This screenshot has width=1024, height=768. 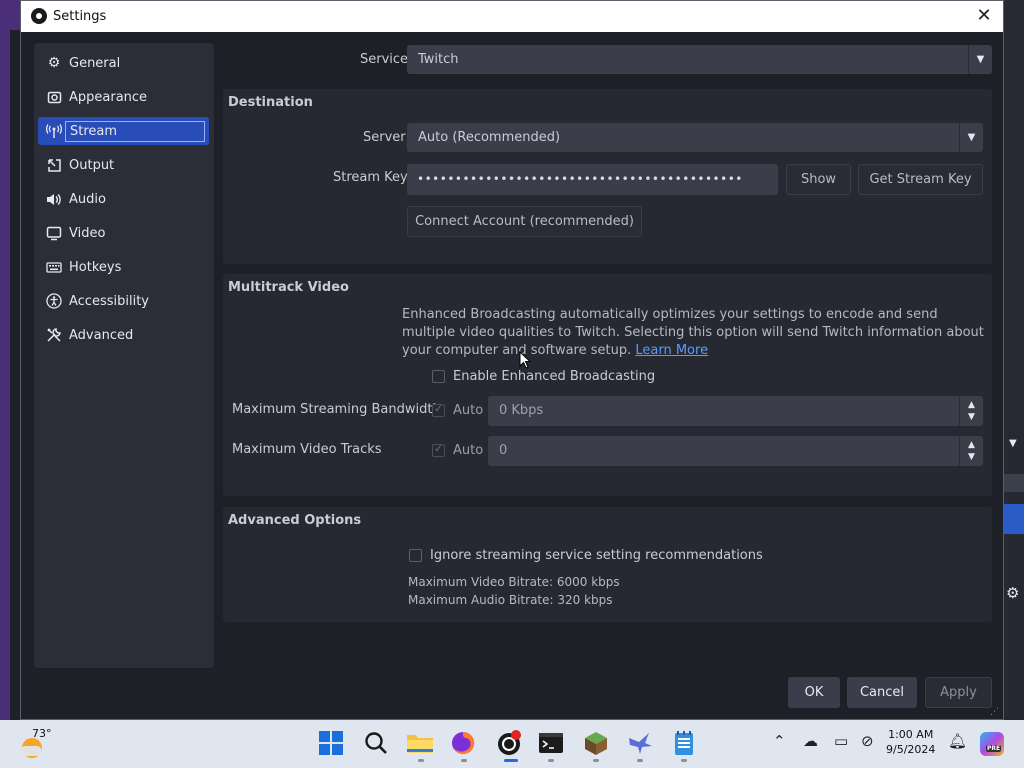 What do you see at coordinates (370, 177) in the screenshot?
I see `stream-key-label: Stream Key` at bounding box center [370, 177].